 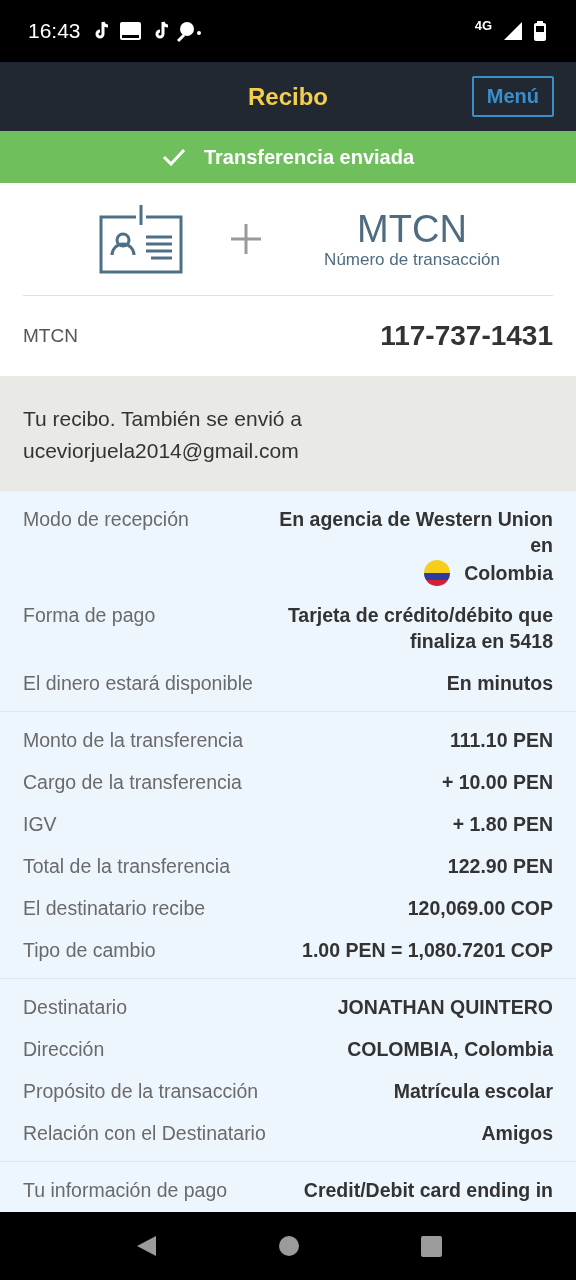 What do you see at coordinates (450, 1049) in the screenshot?
I see `detail-value: COLOMBIA, Colombia` at bounding box center [450, 1049].